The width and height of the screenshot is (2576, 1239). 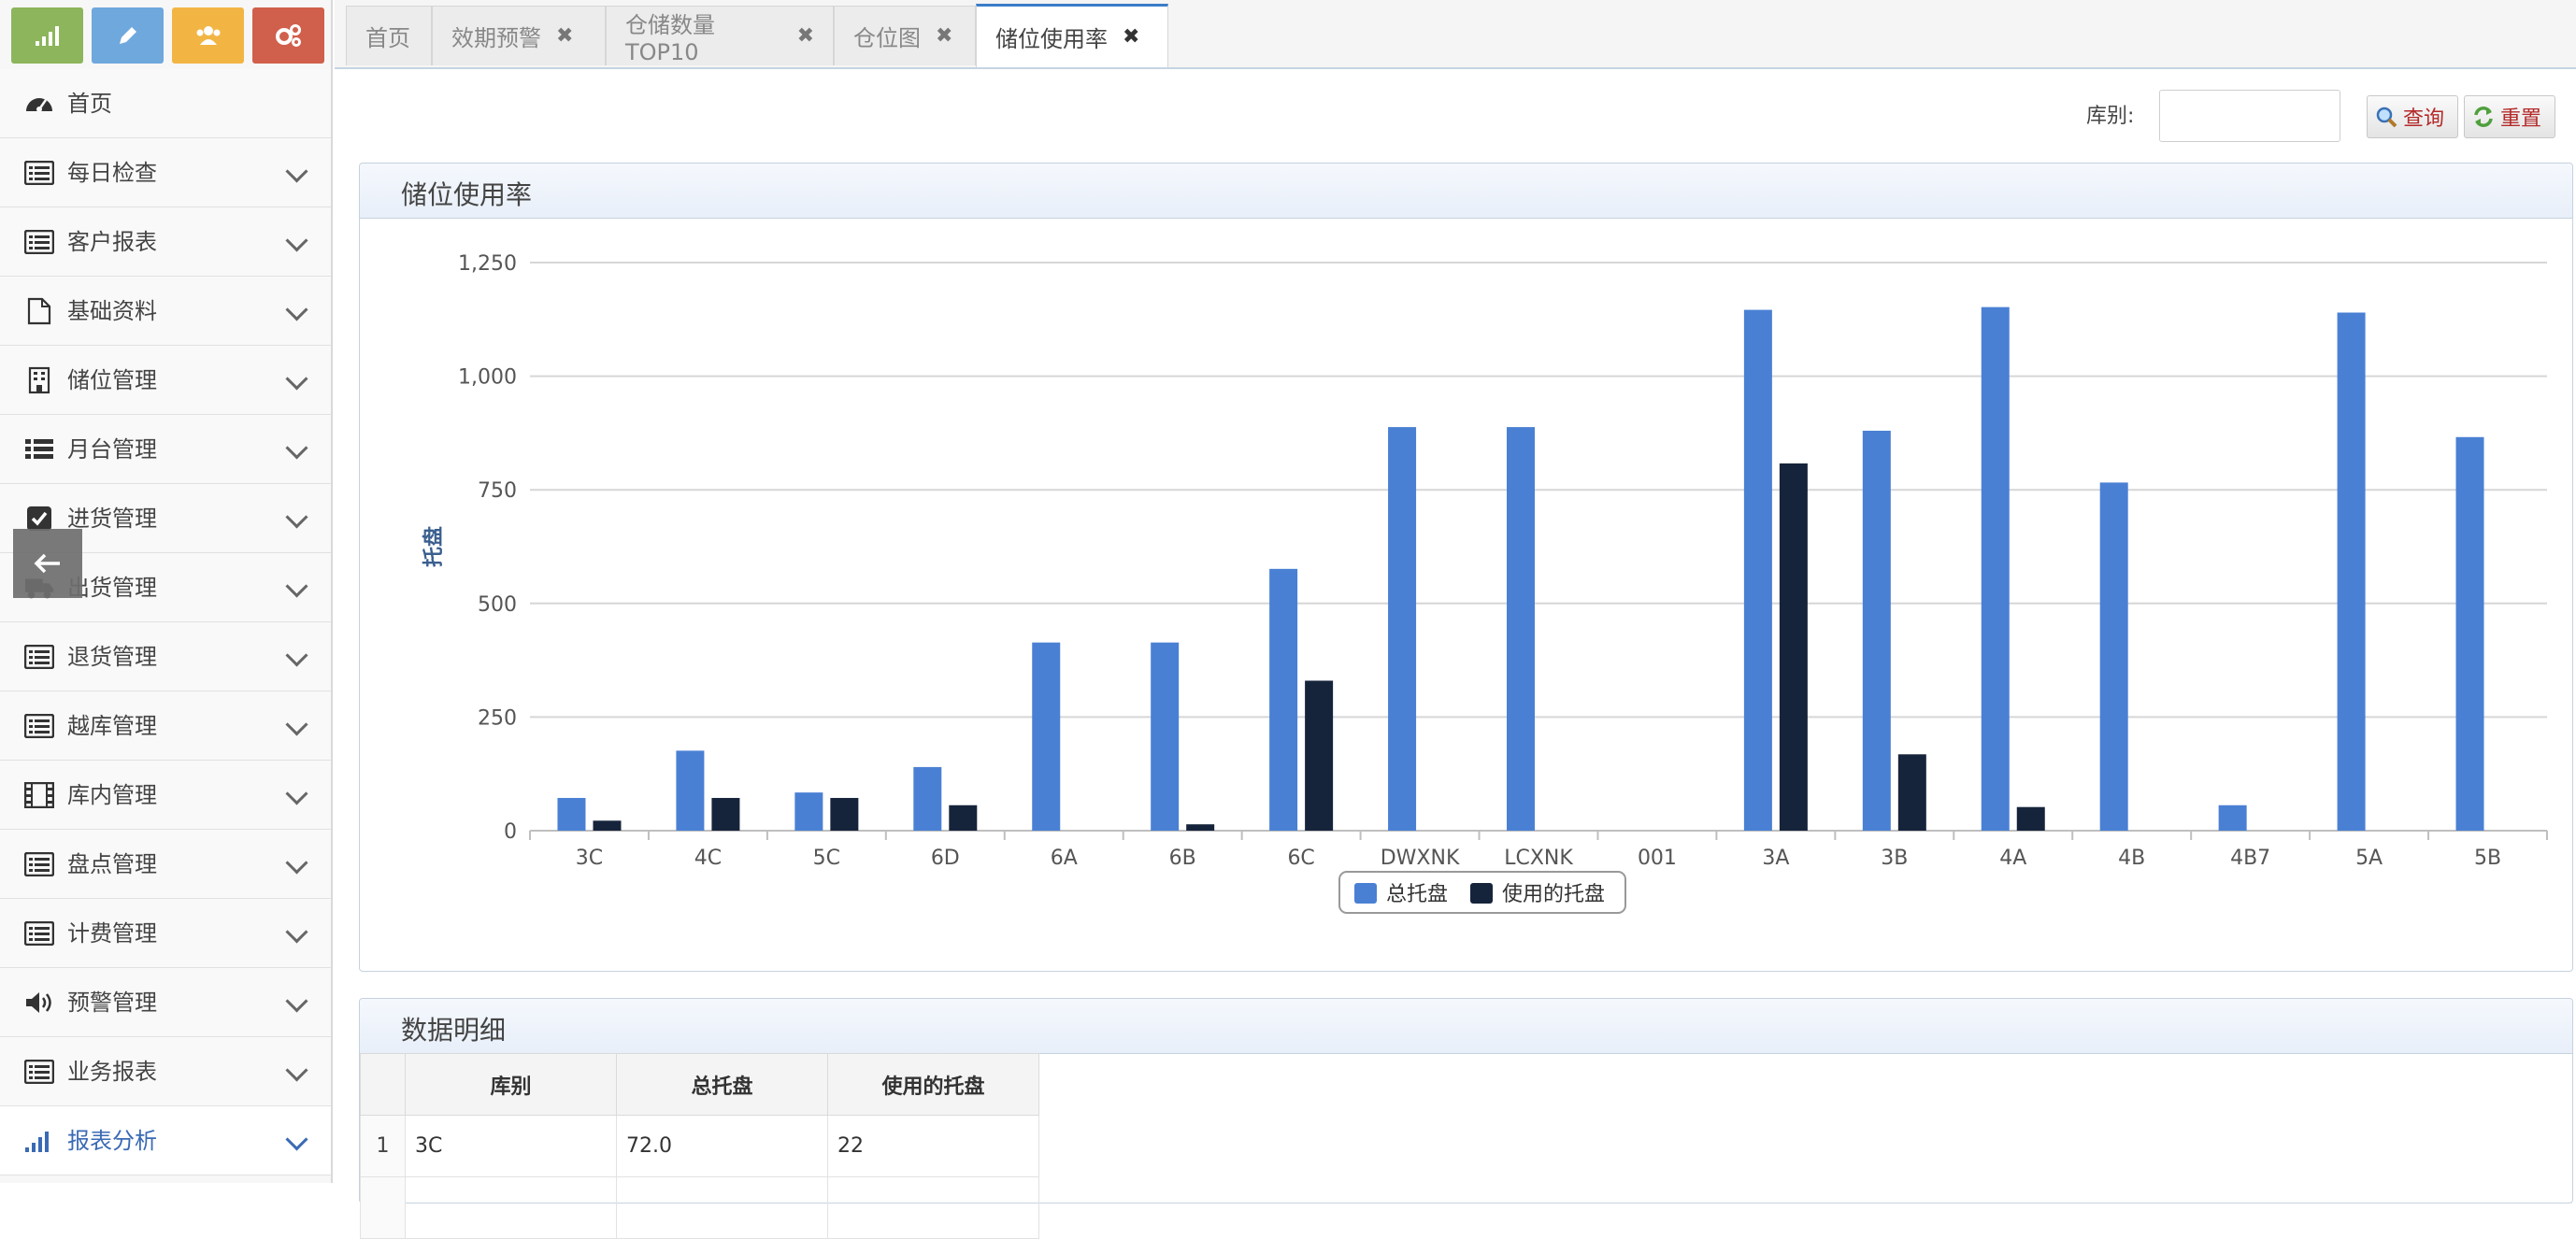 What do you see at coordinates (165, 1003) in the screenshot?
I see `sidebar-item: 预警管理` at bounding box center [165, 1003].